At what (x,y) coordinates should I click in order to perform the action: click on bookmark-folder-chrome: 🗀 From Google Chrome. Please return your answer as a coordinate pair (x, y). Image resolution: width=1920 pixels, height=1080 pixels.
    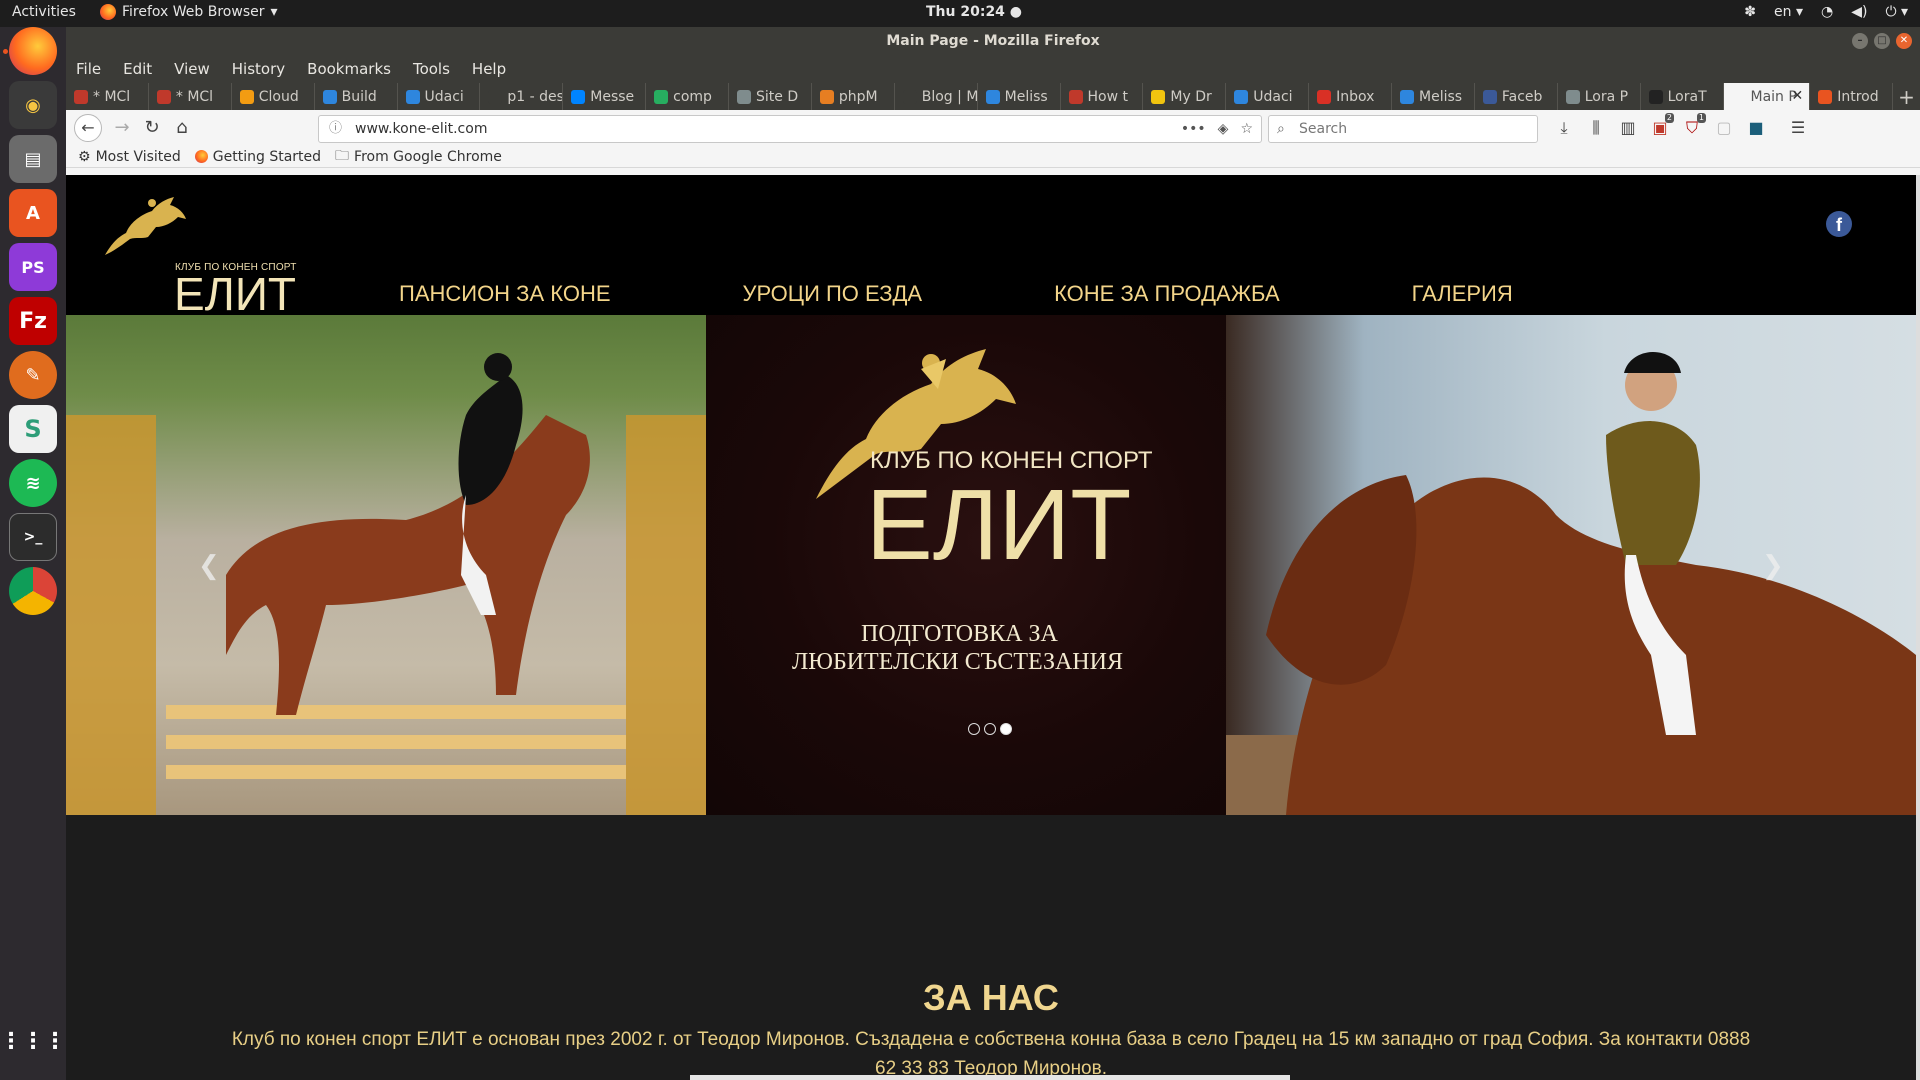
    Looking at the image, I should click on (418, 157).